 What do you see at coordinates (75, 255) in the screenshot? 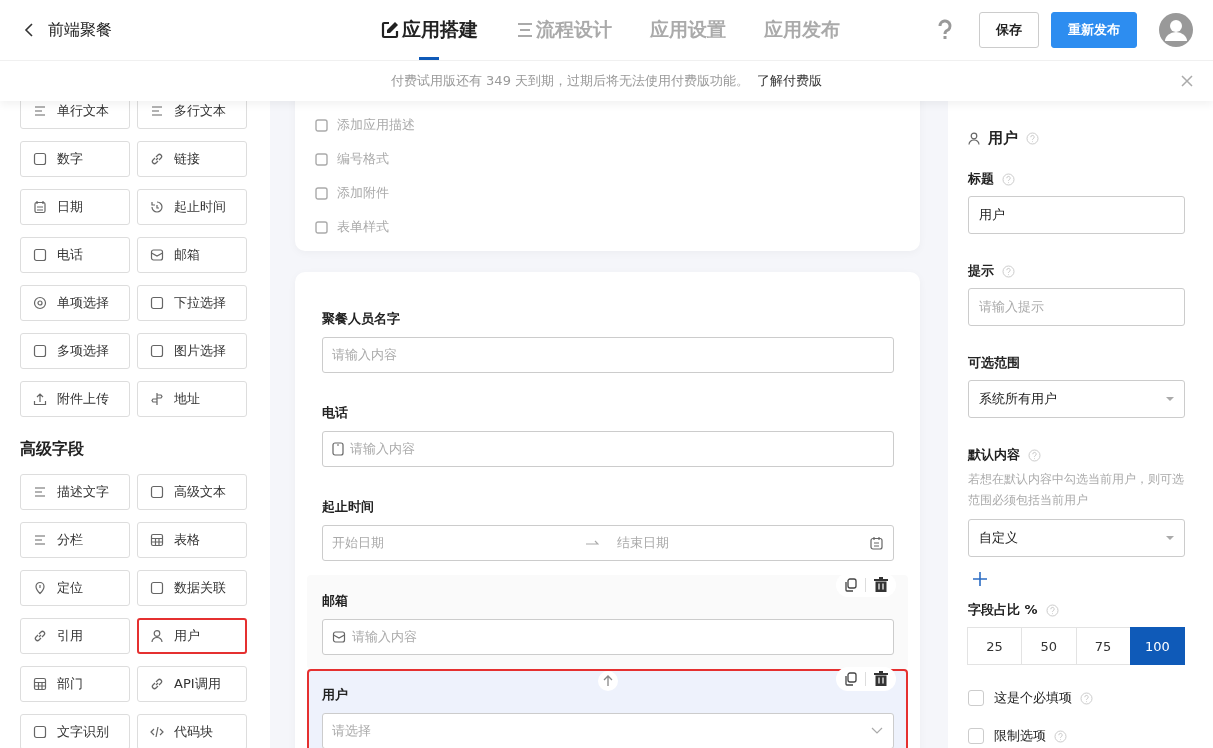
I see `field-type-item: 电话` at bounding box center [75, 255].